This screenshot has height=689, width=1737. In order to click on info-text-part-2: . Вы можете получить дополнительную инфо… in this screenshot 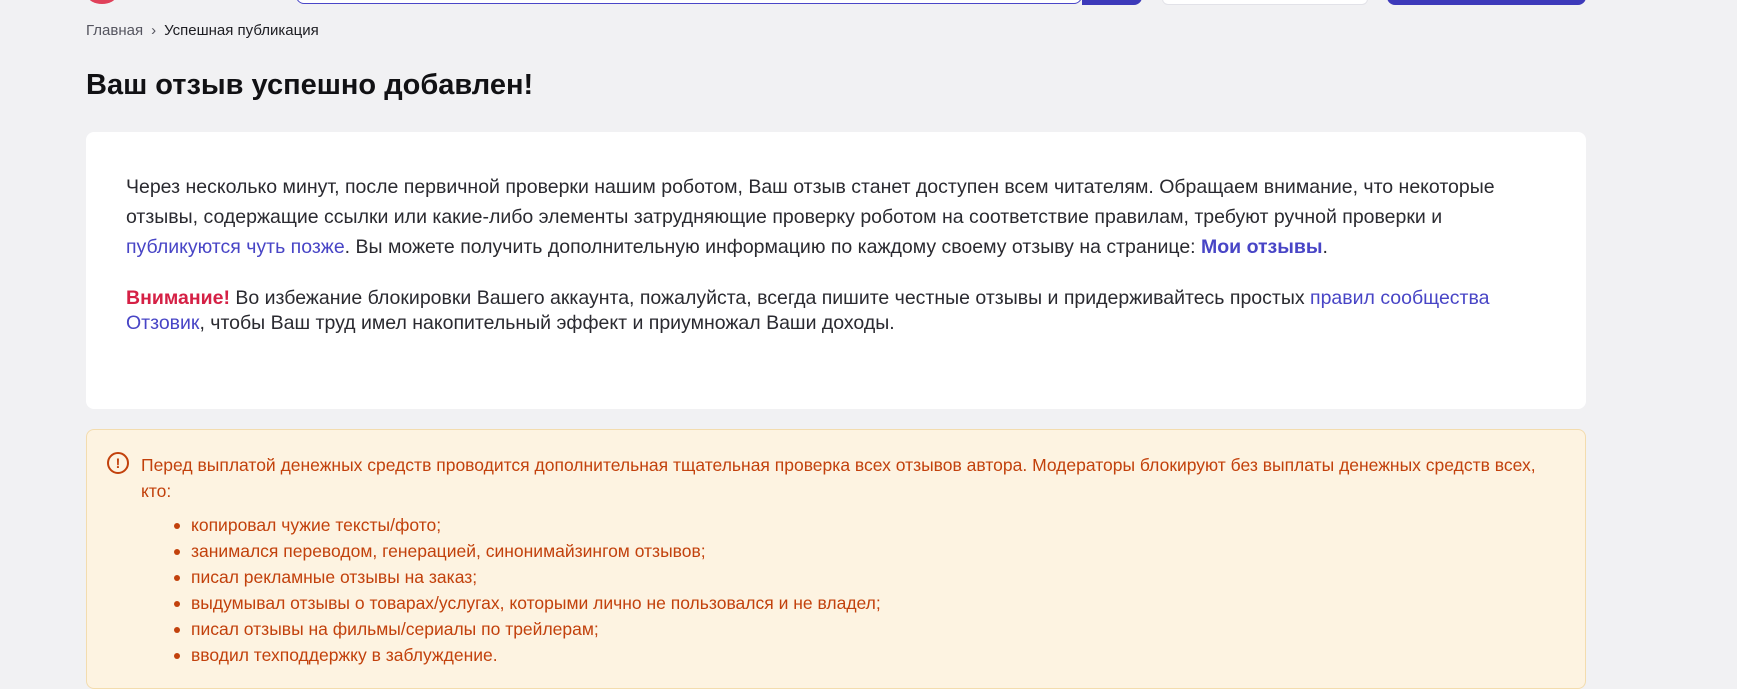, I will do `click(773, 247)`.